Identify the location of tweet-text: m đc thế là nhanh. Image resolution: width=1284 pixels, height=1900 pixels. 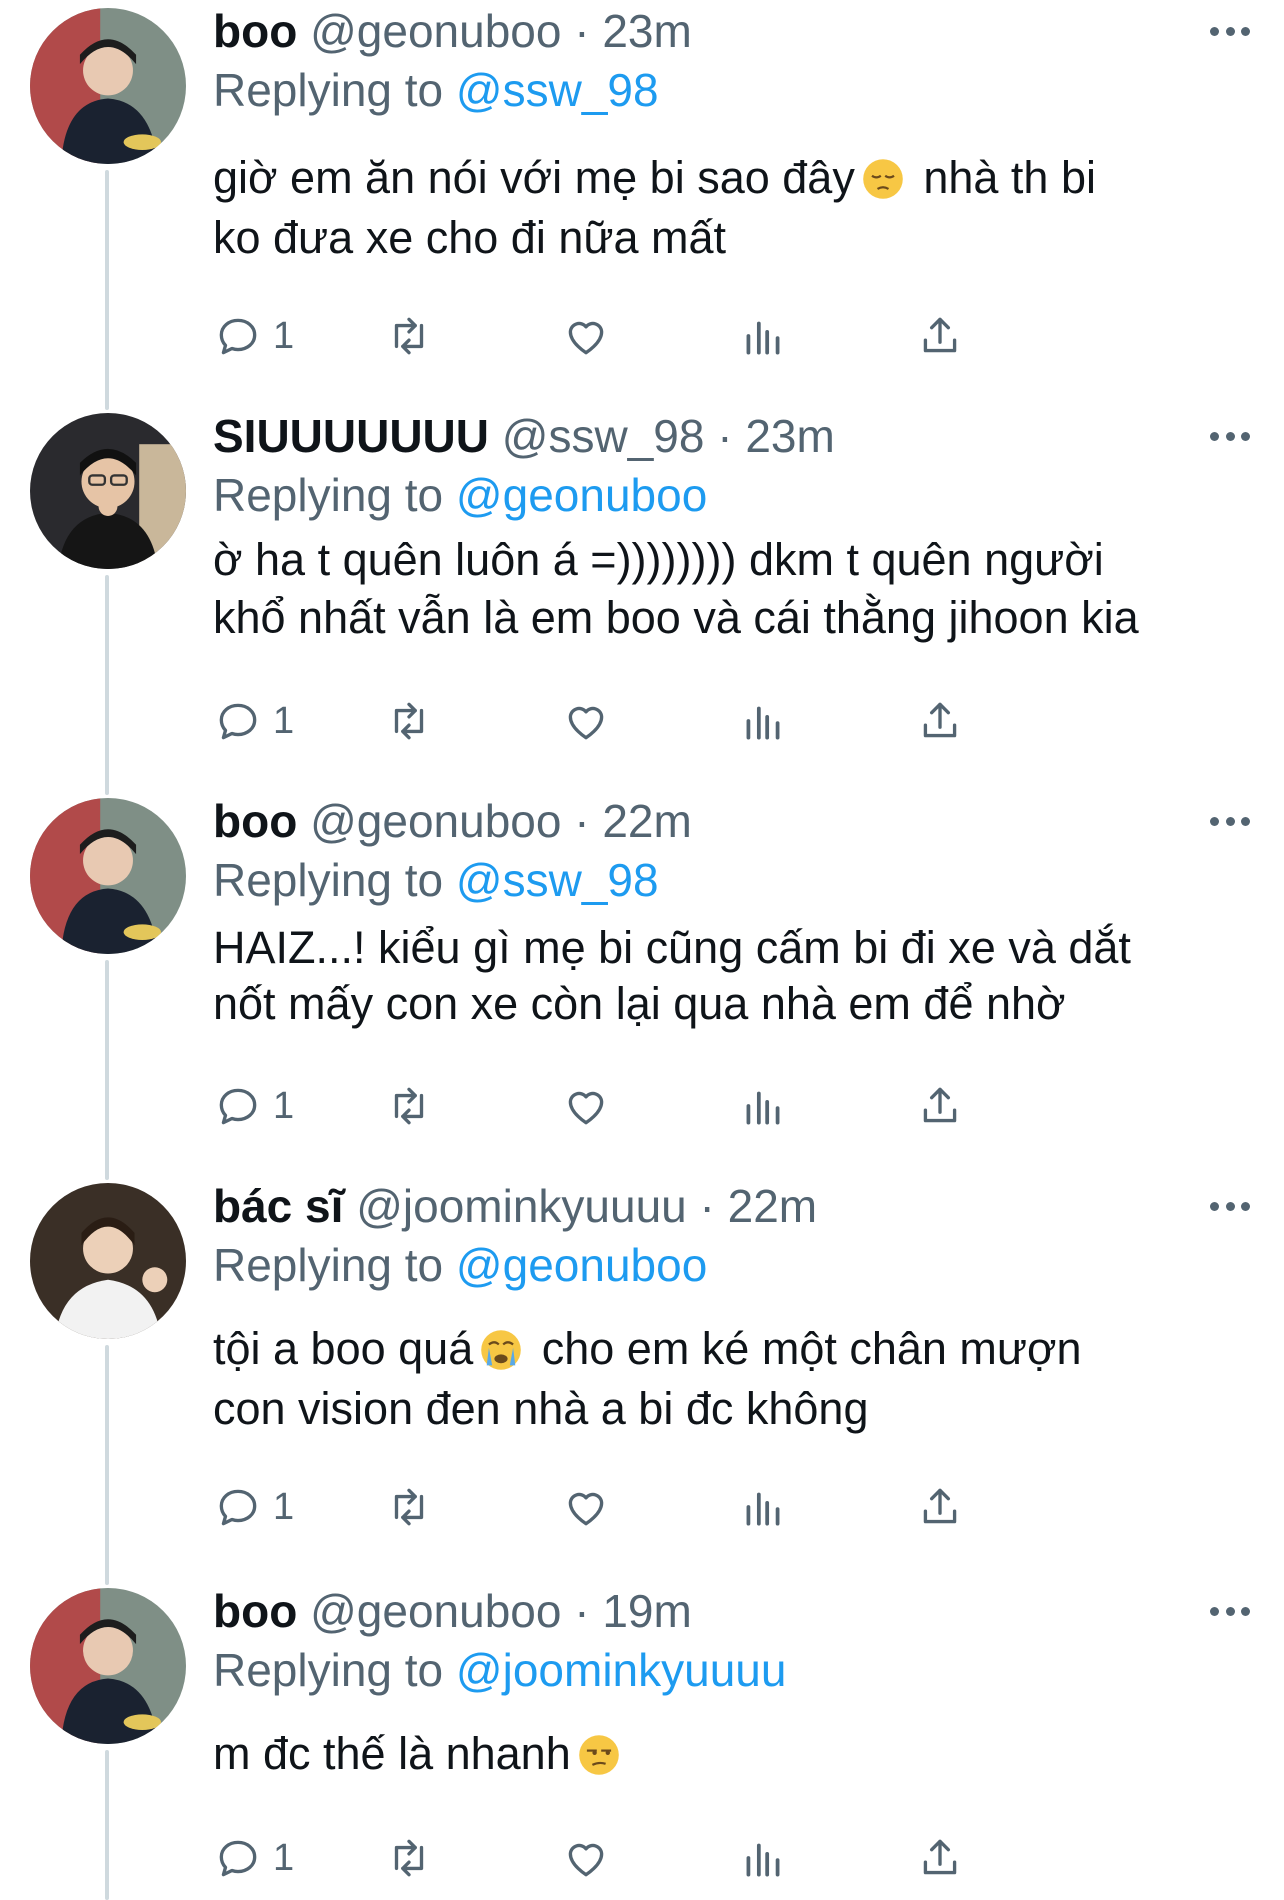
(728, 1754).